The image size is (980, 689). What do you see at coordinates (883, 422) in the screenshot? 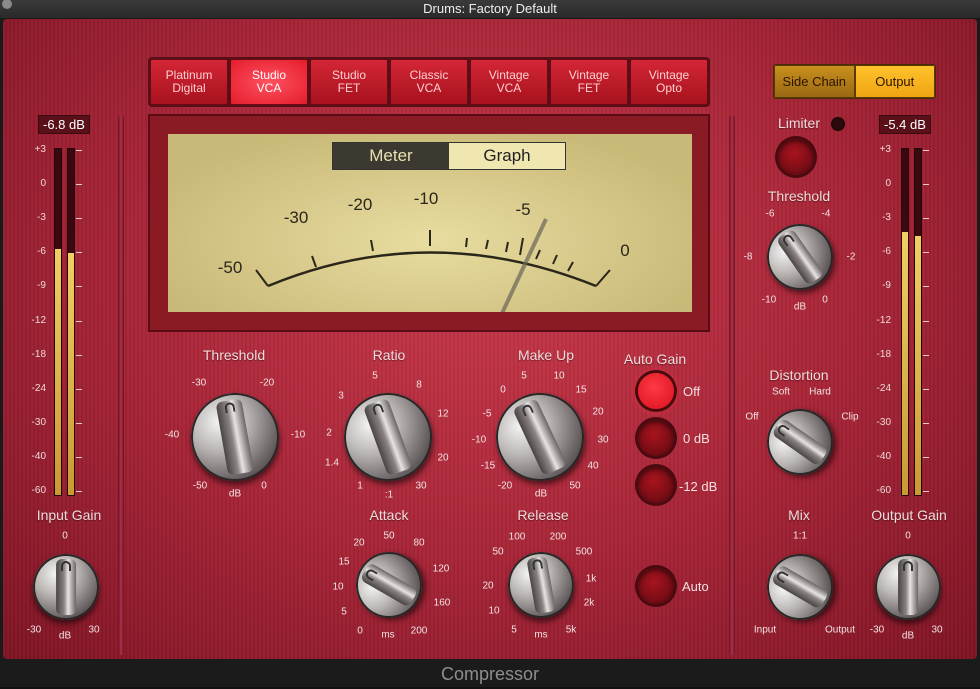
I see `meter-scale-label: -30` at bounding box center [883, 422].